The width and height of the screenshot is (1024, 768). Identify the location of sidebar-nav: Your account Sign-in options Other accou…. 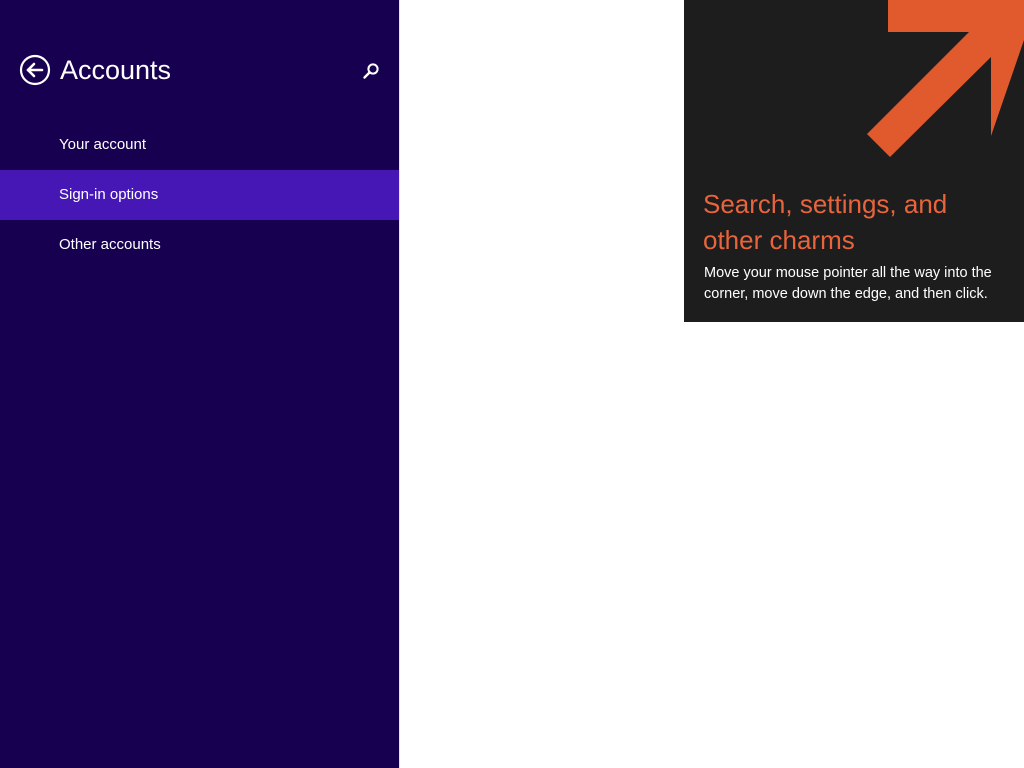
(199, 195).